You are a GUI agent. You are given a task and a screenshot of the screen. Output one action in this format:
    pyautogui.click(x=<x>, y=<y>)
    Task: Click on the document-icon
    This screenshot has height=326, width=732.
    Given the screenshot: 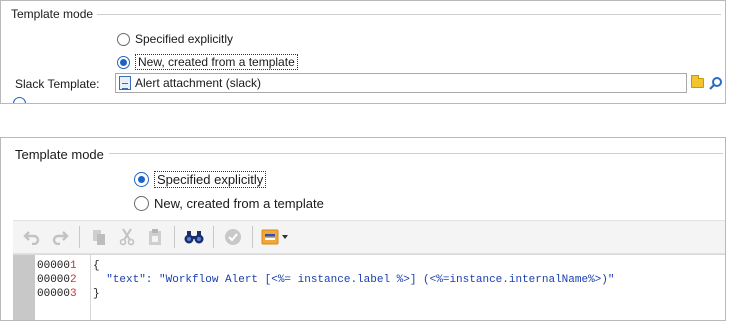 What is the action you would take?
    pyautogui.click(x=125, y=83)
    